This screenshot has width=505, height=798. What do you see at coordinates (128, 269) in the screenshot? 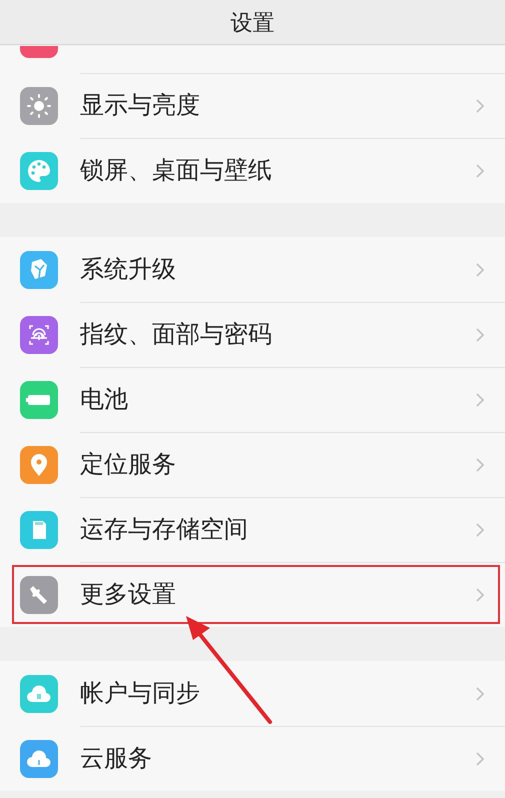
I see `row-label: 系统升级` at bounding box center [128, 269].